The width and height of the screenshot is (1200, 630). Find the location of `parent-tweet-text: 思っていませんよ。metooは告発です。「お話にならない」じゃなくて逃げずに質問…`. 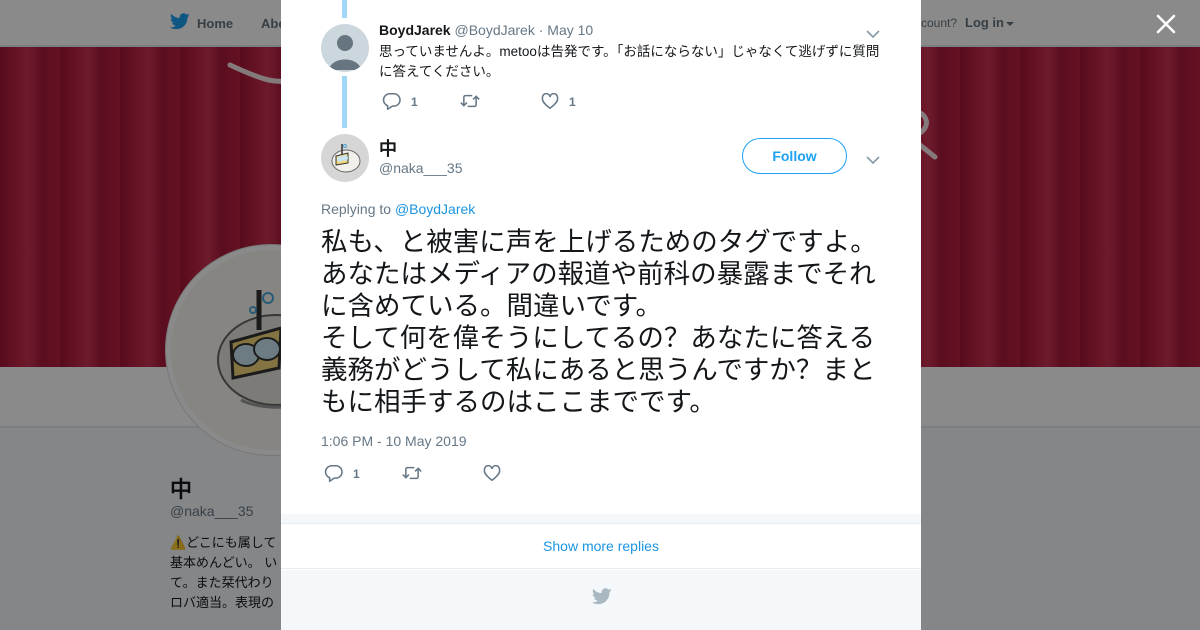

parent-tweet-text: 思っていませんよ。metooは告発です。「お話にならない」じゃなくて逃げずに質問… is located at coordinates (629, 61).